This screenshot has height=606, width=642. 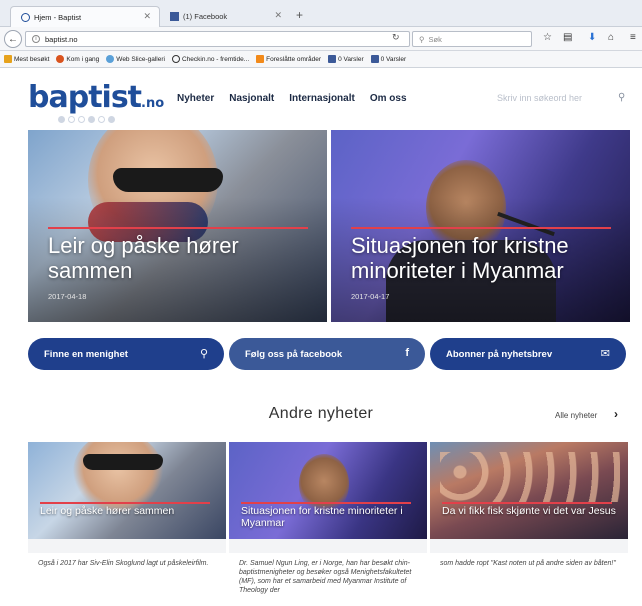 I want to click on browser-search-placeholder: Søk, so click(x=435, y=39).